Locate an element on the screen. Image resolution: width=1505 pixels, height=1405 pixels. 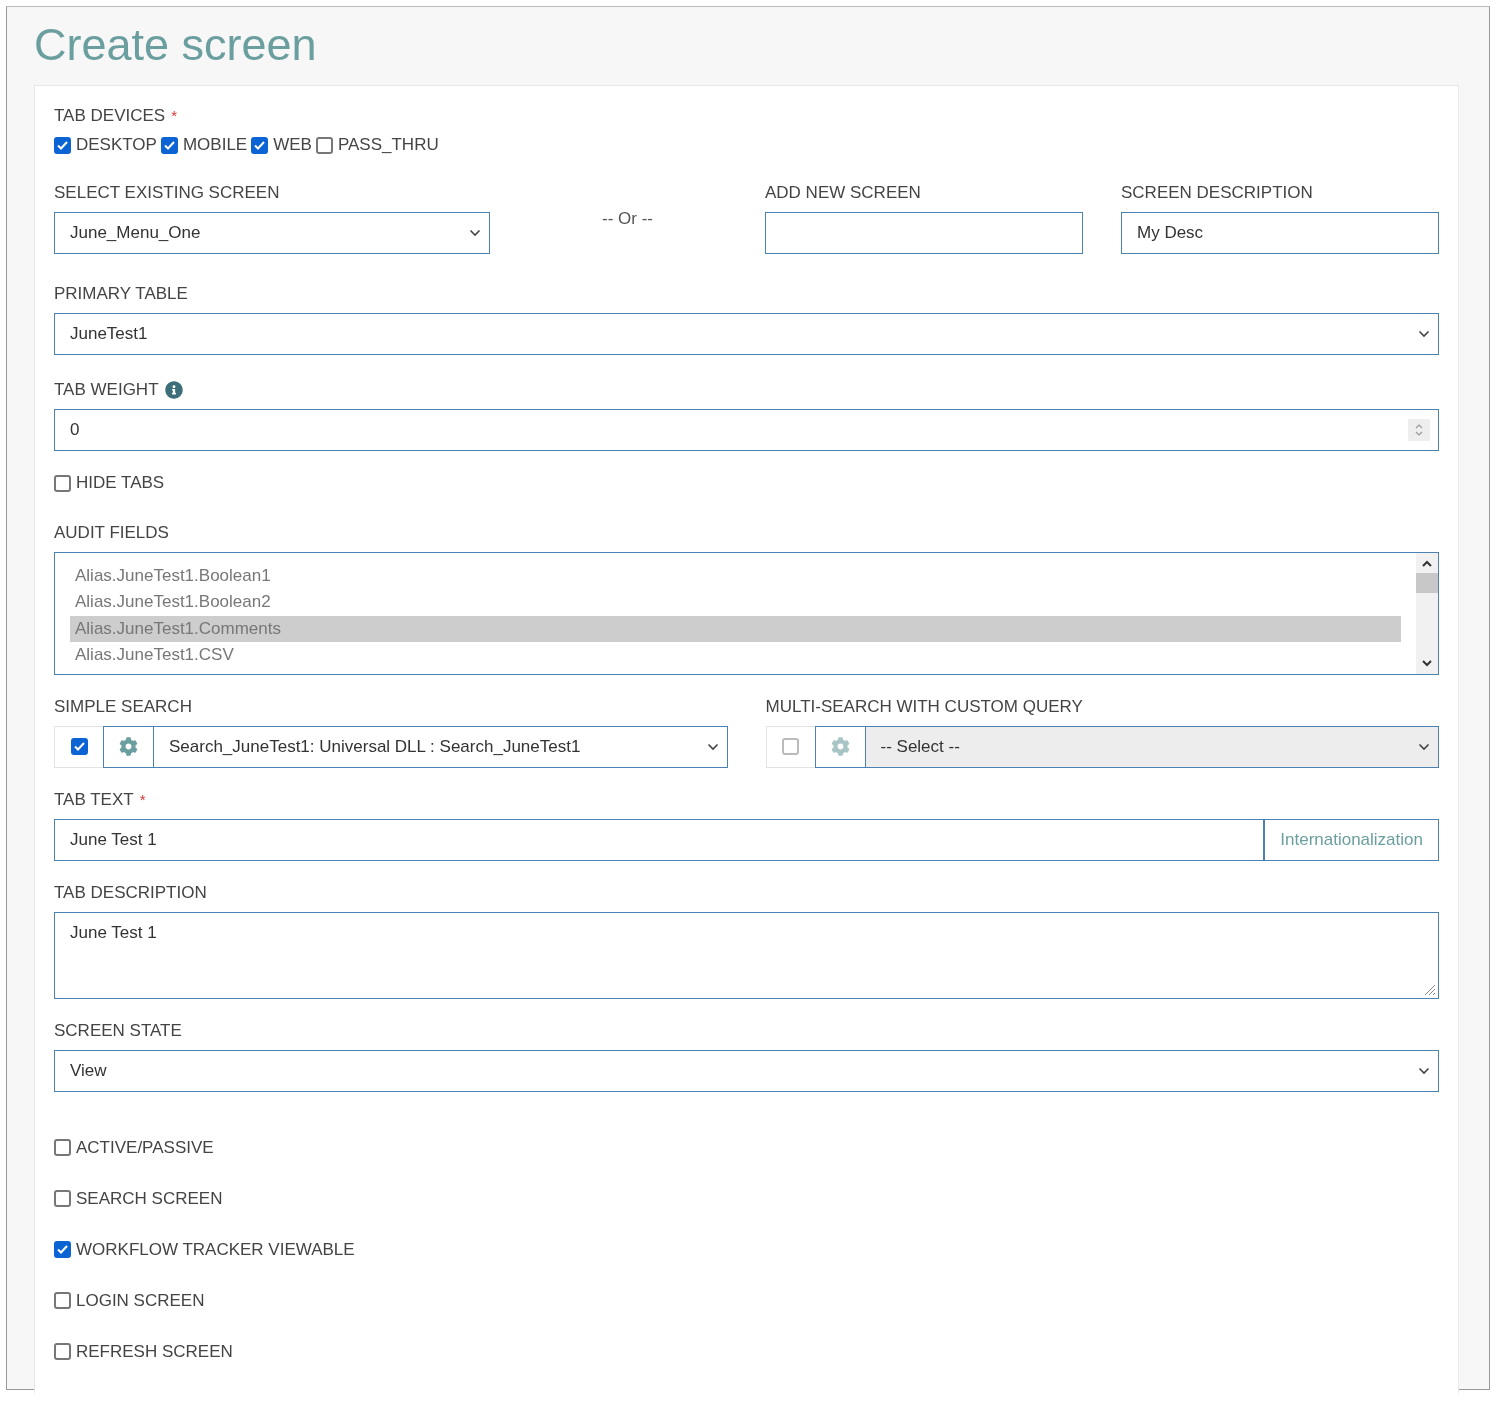
checkbox-label: WEB is located at coordinates (292, 145).